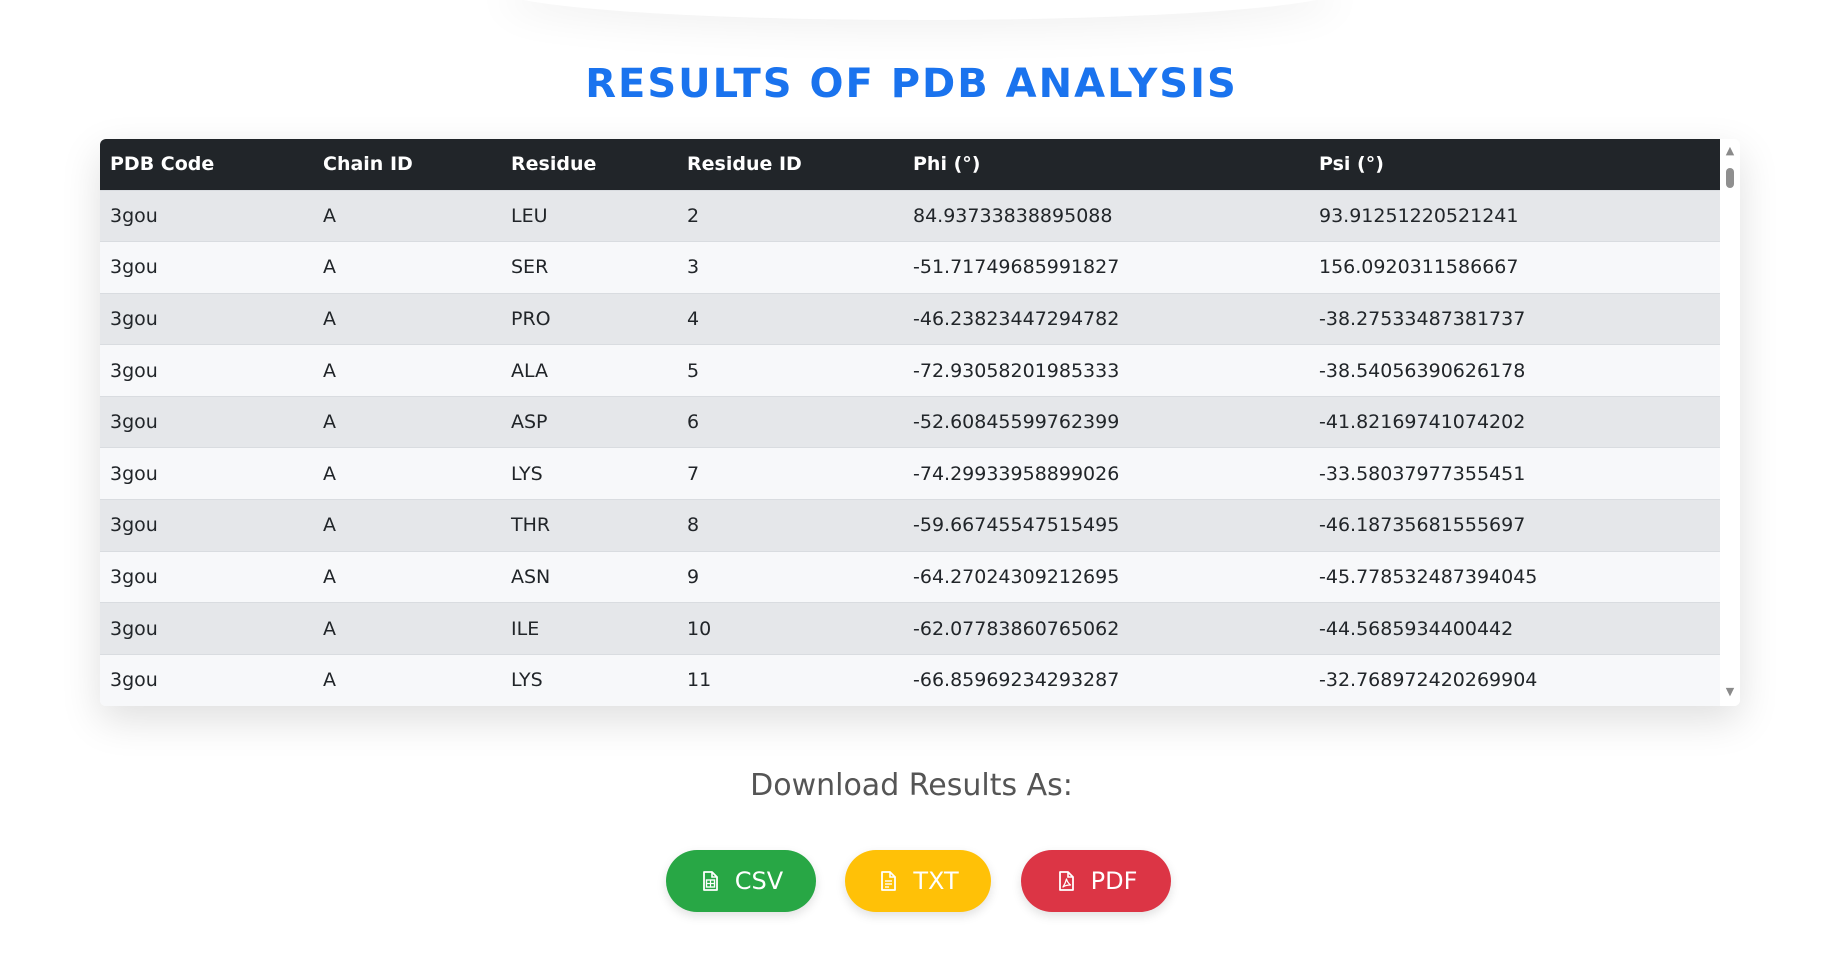 This screenshot has width=1823, height=959. Describe the element at coordinates (589, 421) in the screenshot. I see `cell-residue: ASP` at that location.